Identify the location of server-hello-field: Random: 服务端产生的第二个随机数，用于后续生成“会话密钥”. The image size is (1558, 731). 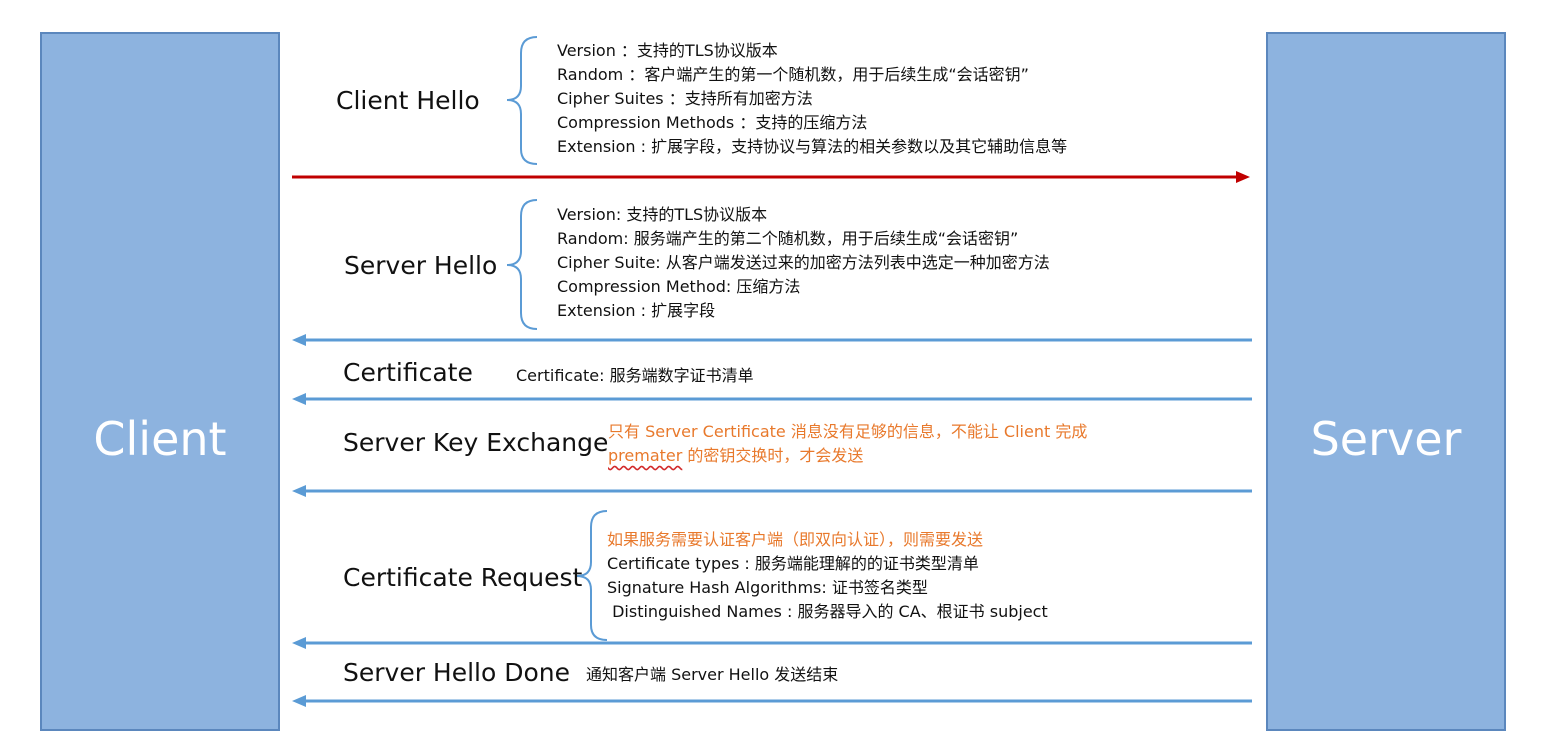
(788, 238).